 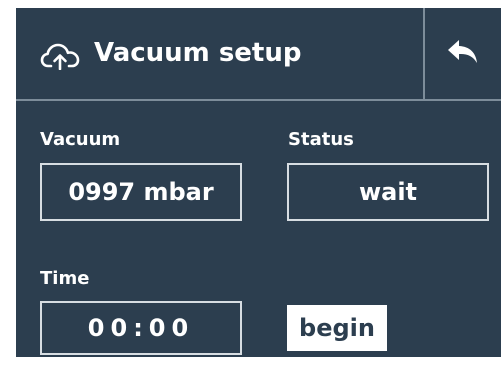 What do you see at coordinates (141, 328) in the screenshot?
I see `time-value-display: 00:00` at bounding box center [141, 328].